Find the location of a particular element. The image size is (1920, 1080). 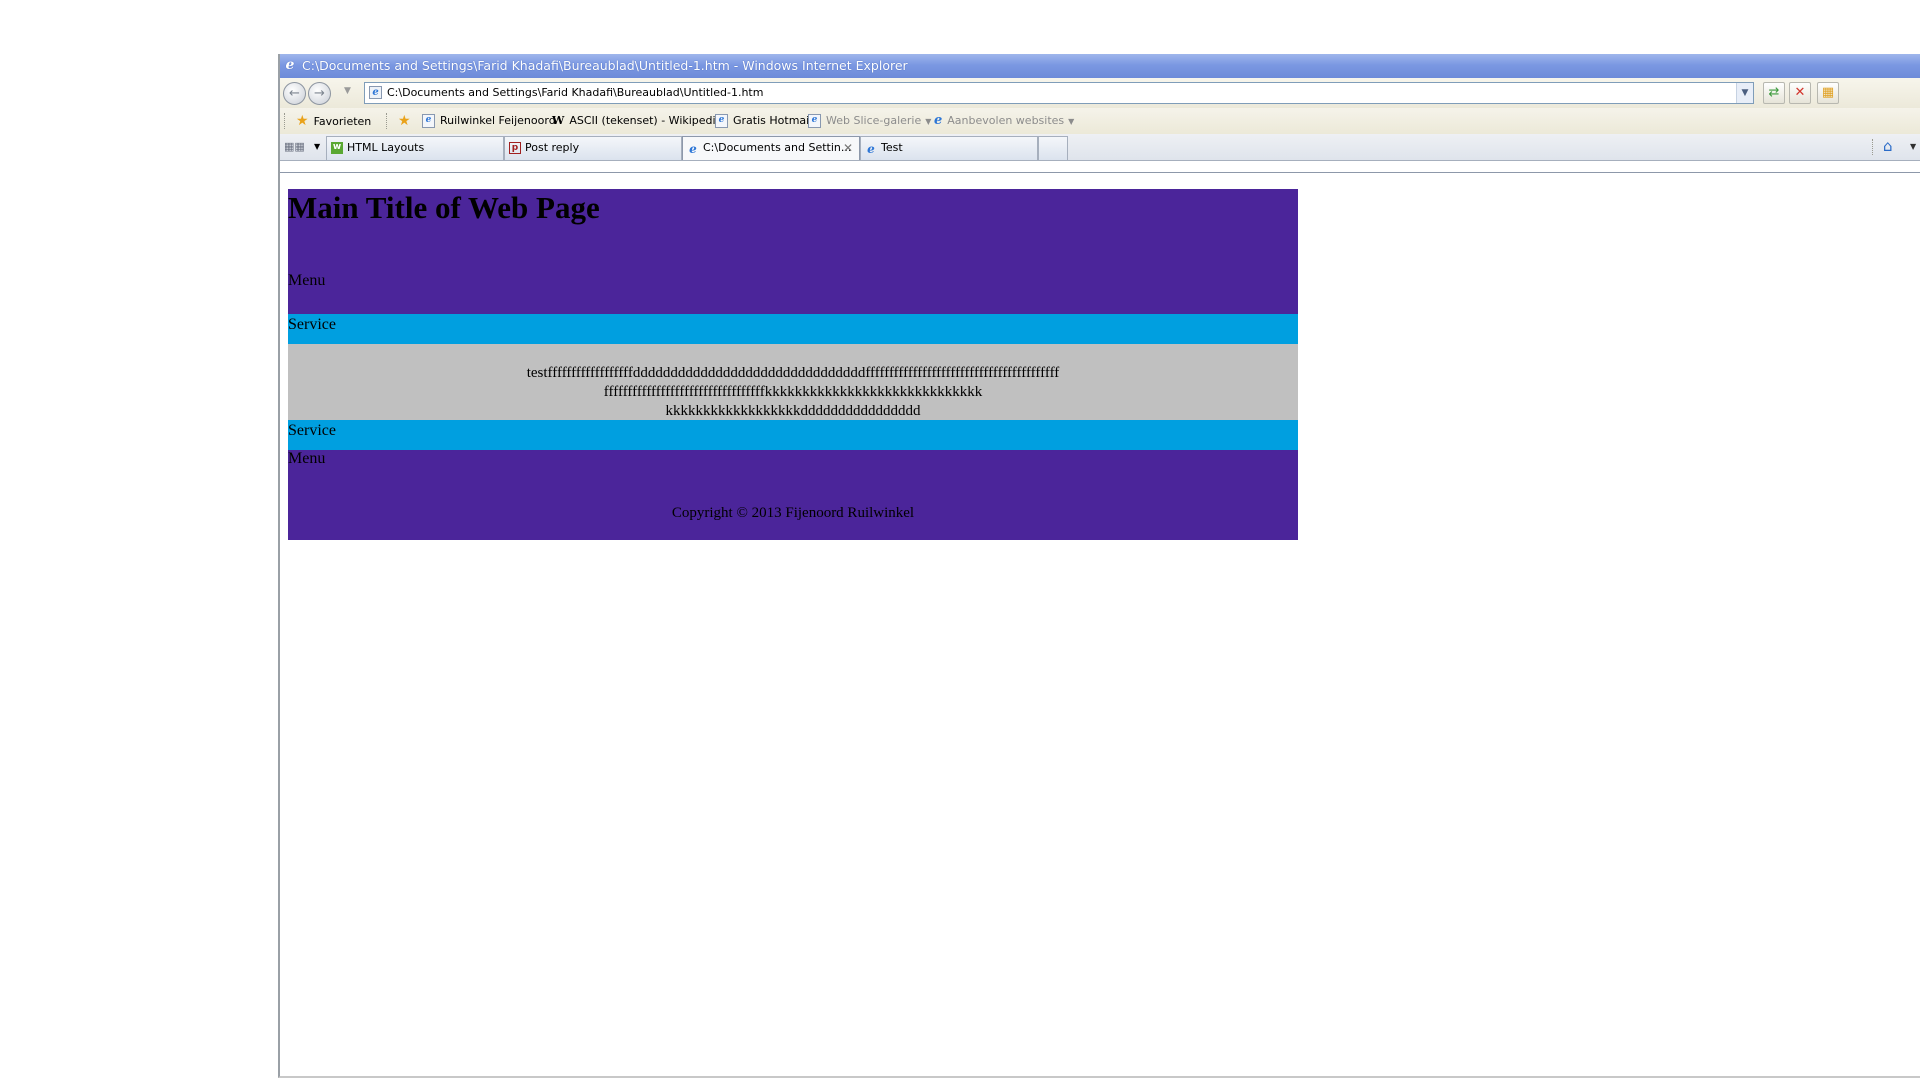

live-search-button: ▦ is located at coordinates (1828, 93).